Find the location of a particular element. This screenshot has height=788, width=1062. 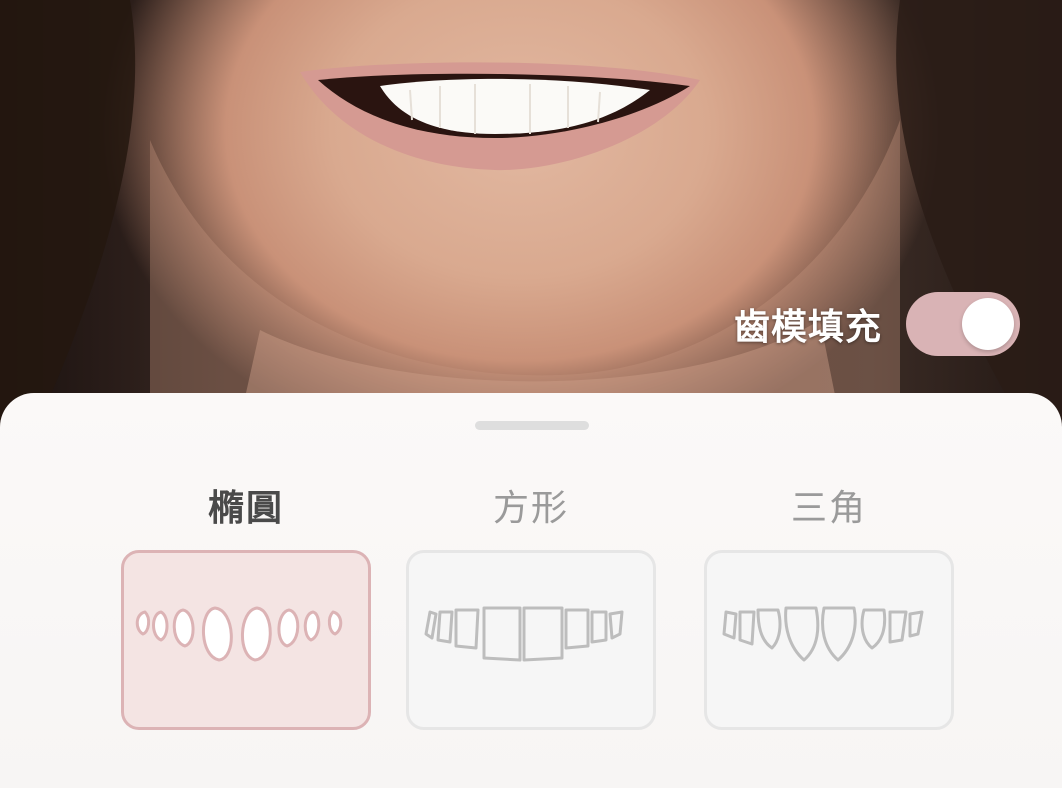

option-oval: 橢圓 is located at coordinates (246, 607).